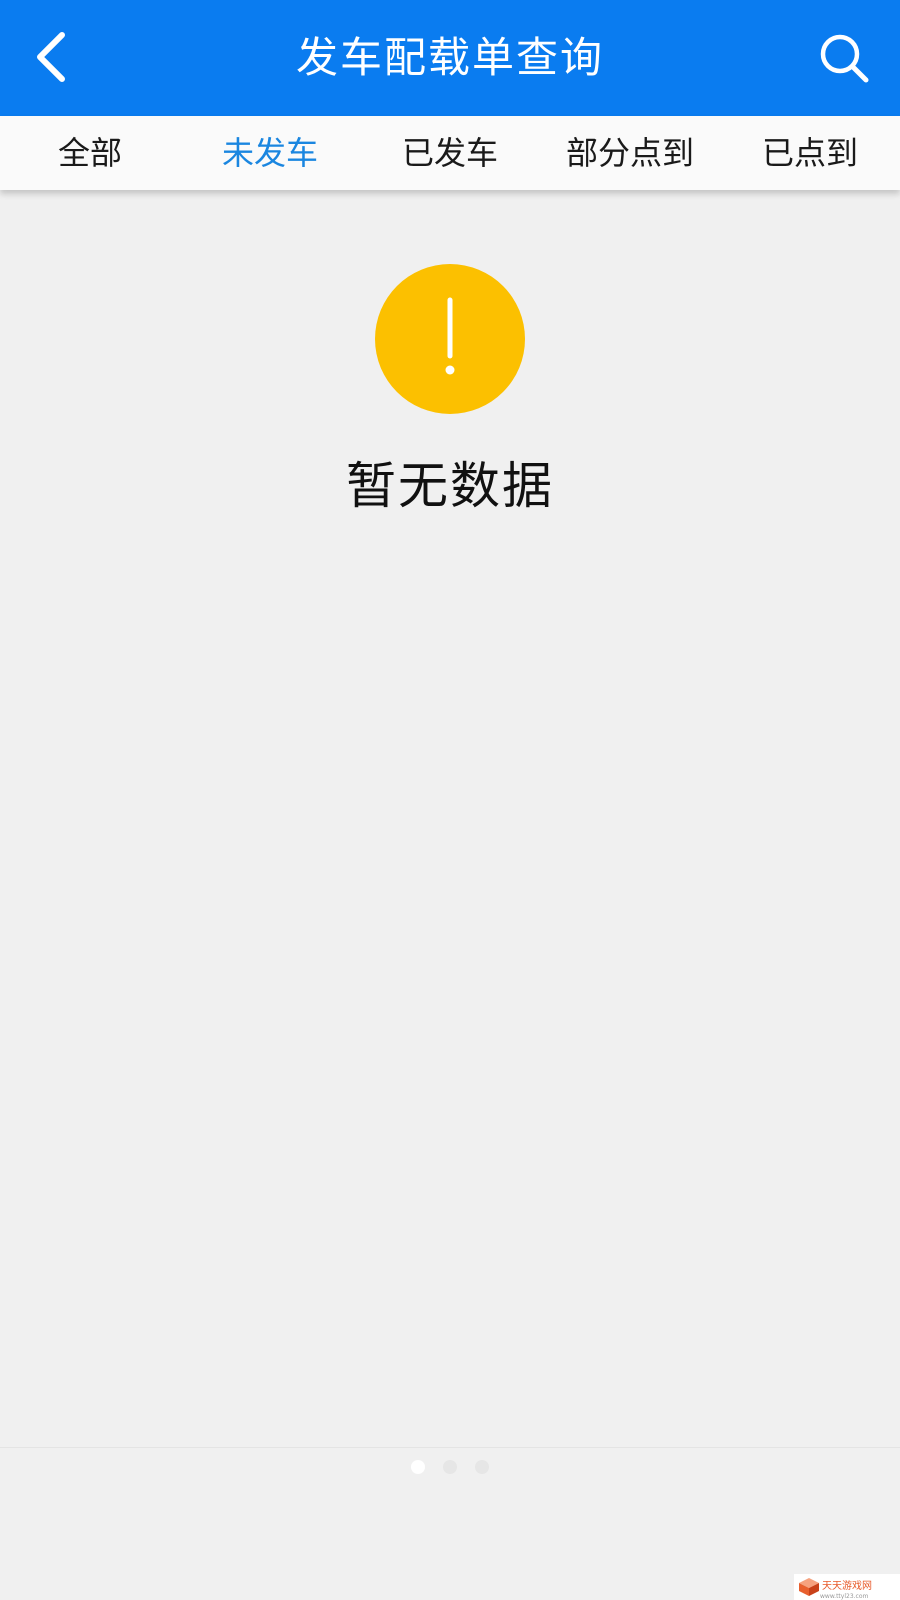  I want to click on tab-partially-checked-in: 部分点到, so click(630, 153).